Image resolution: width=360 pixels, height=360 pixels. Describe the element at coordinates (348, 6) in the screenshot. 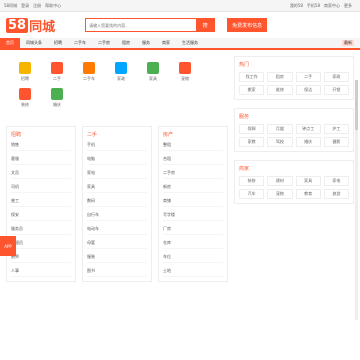

I see `topbar-right-3: 更多` at that location.